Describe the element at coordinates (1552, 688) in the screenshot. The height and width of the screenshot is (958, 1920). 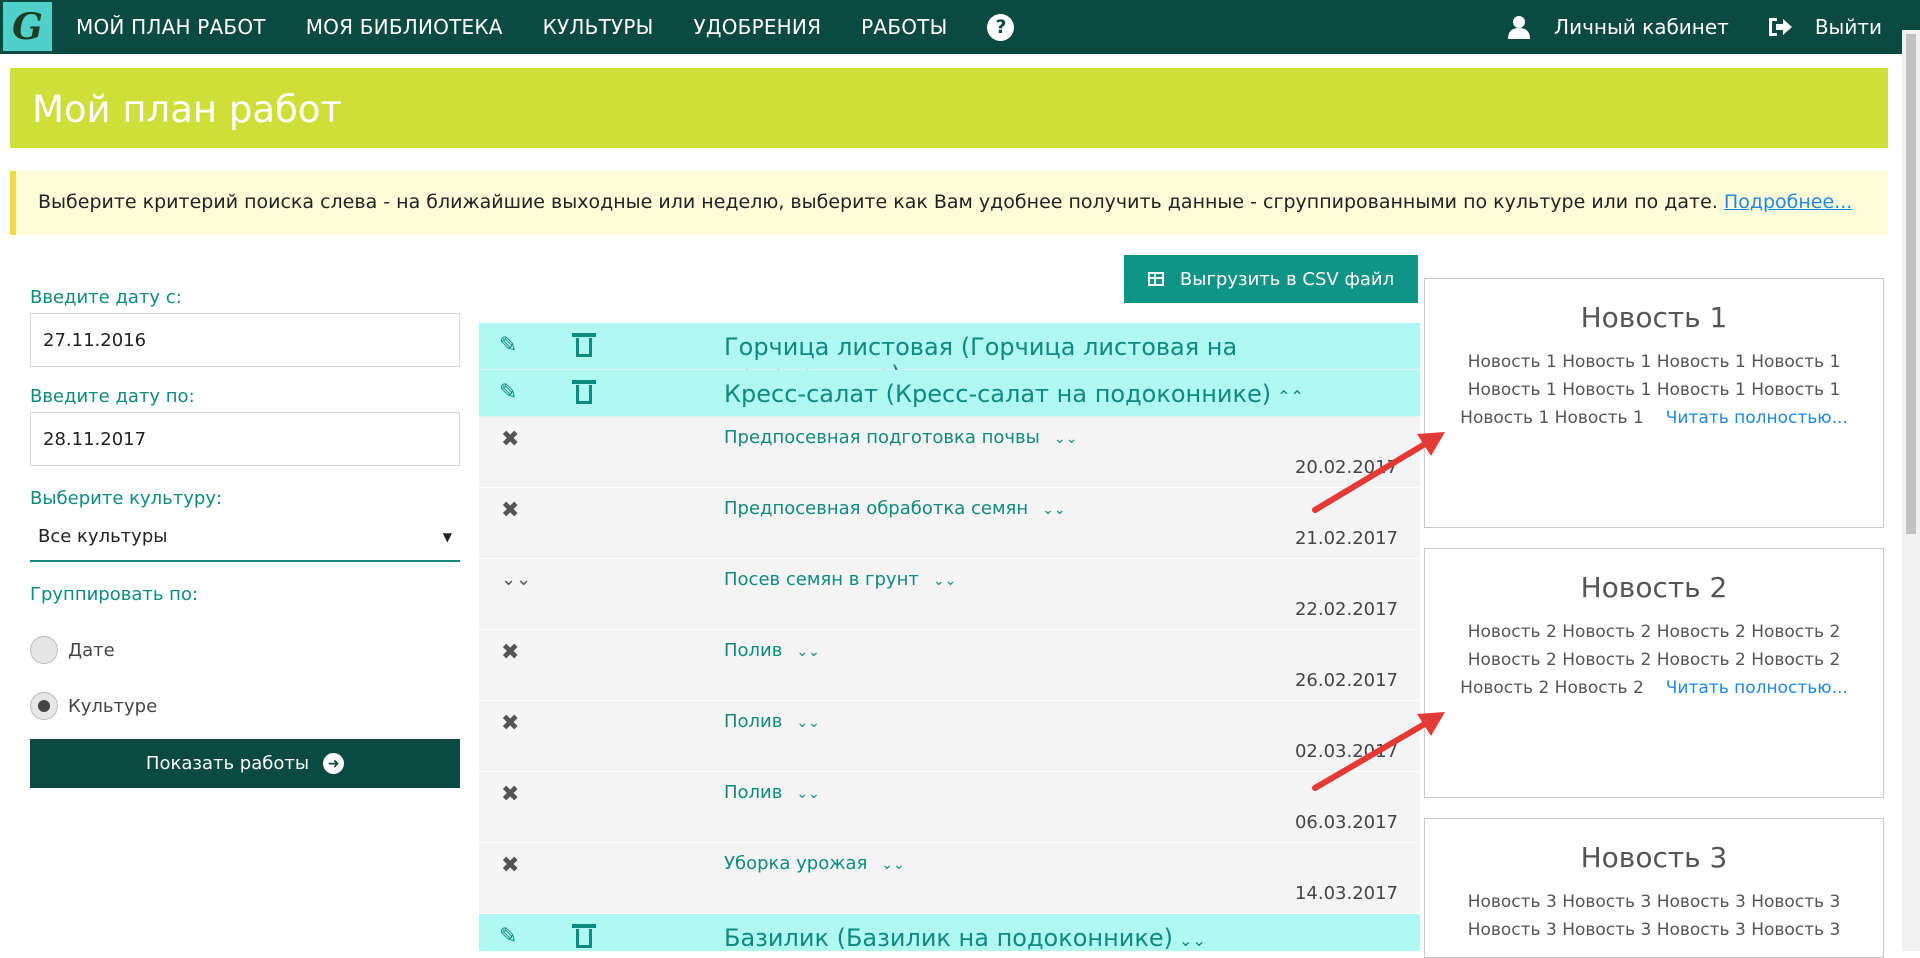
I see `news-line: Новость 2 Новость 2` at that location.